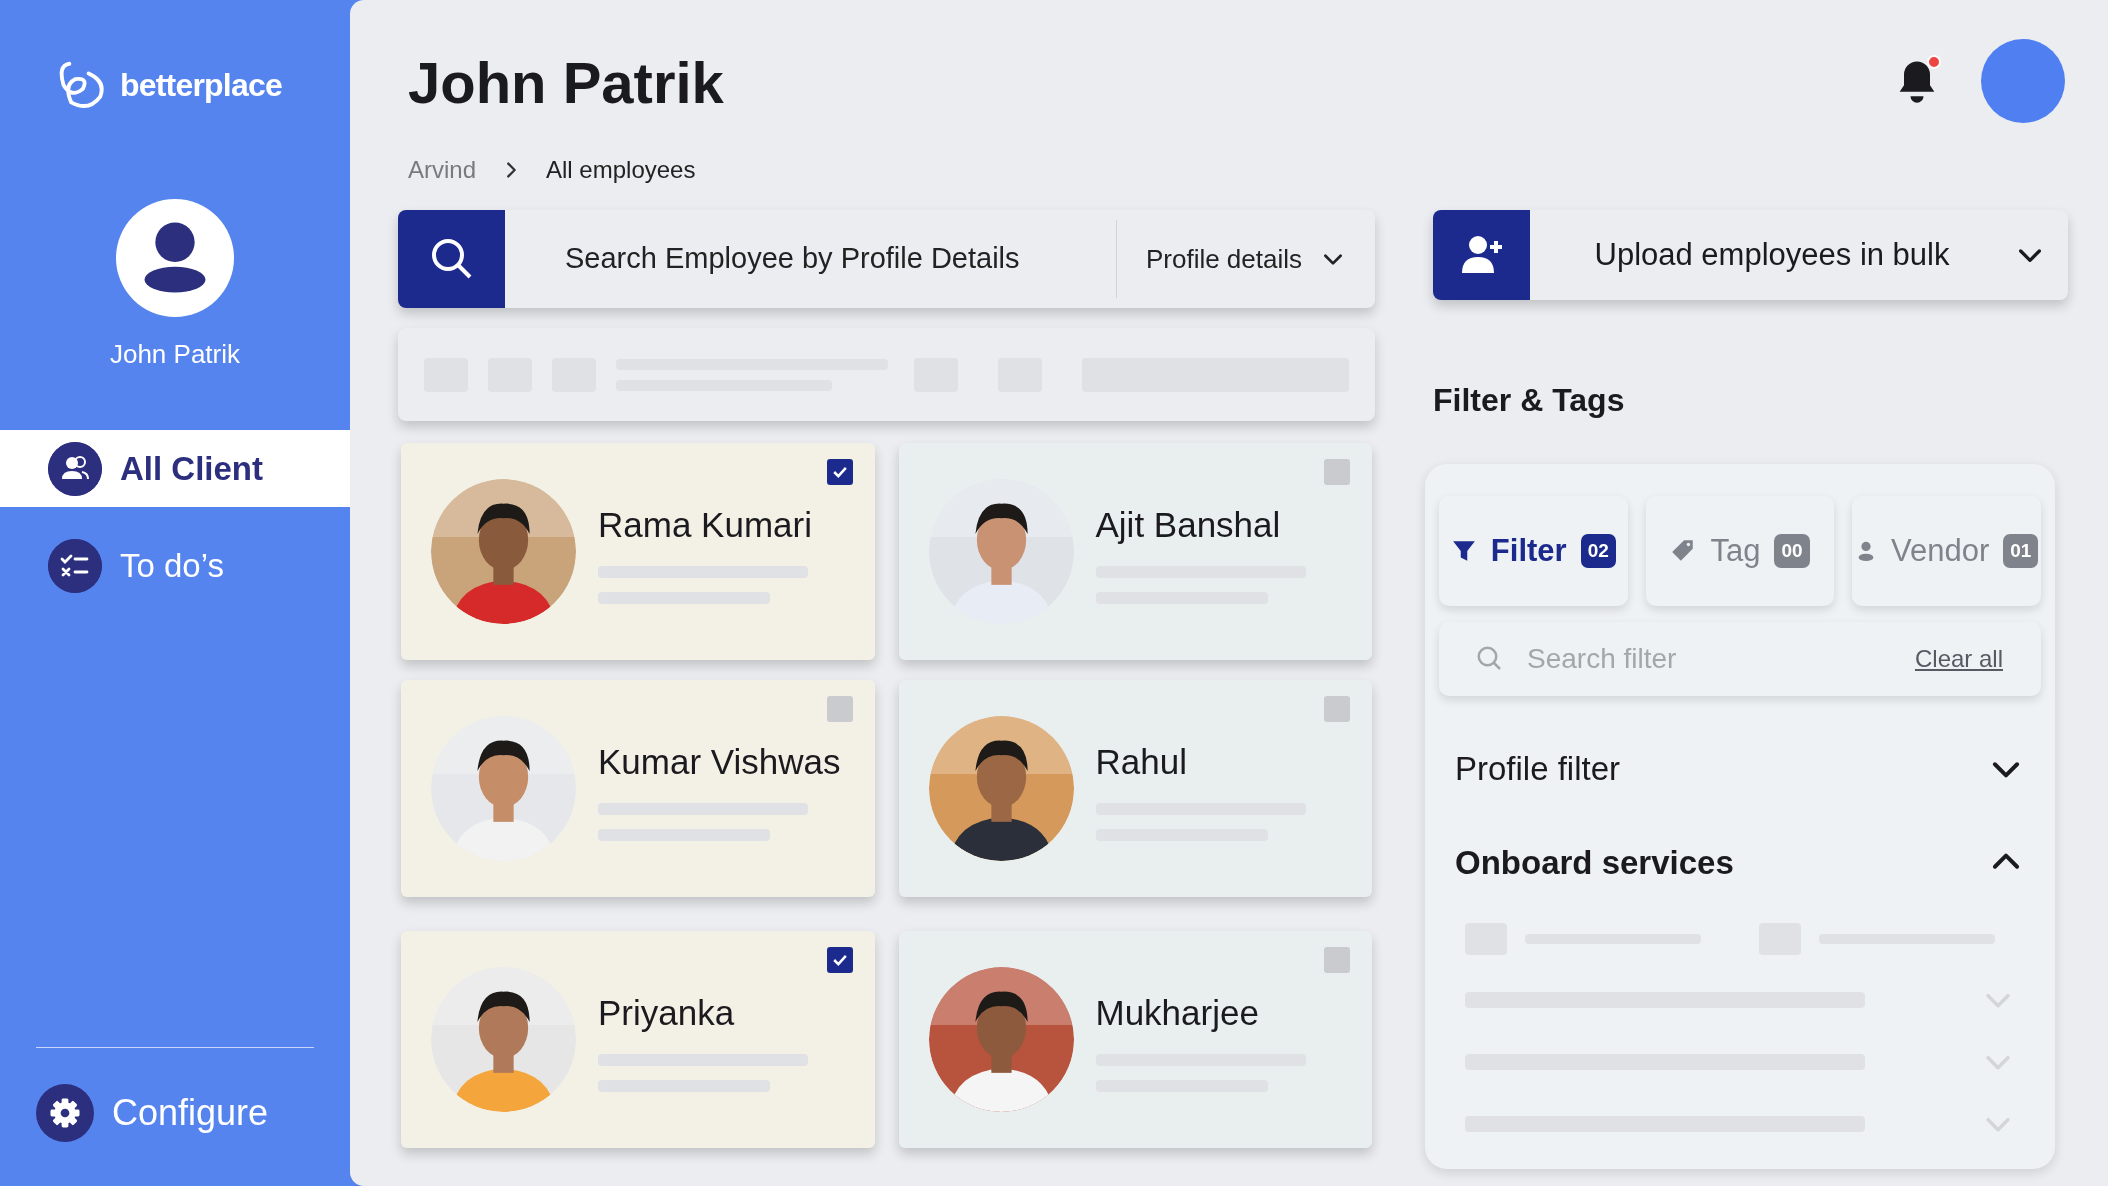 The height and width of the screenshot is (1186, 2108). Describe the element at coordinates (1792, 551) in the screenshot. I see `count-badge: 00` at that location.